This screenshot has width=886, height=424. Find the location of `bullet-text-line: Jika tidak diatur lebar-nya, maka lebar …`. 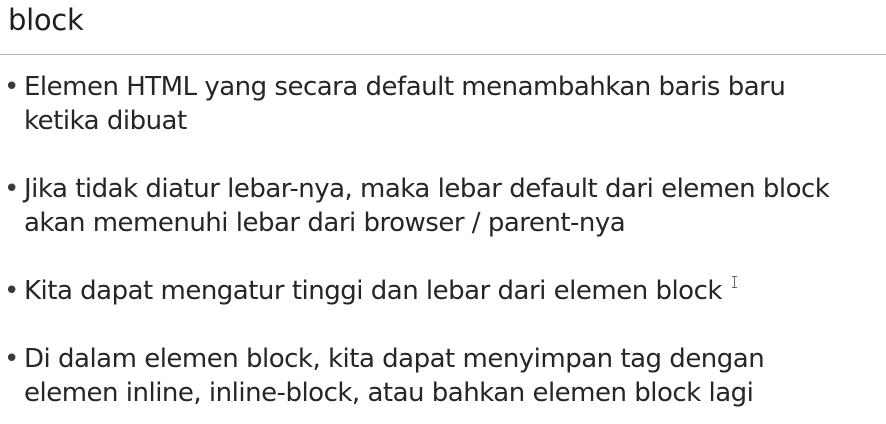

bullet-text-line: Jika tidak diatur lebar-nya, maka lebar … is located at coordinates (427, 189).